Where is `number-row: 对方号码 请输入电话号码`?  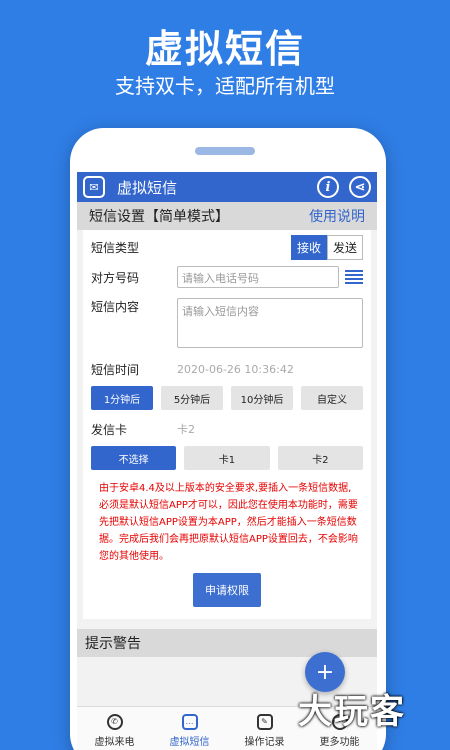 number-row: 对方号码 请输入电话号码 is located at coordinates (227, 277).